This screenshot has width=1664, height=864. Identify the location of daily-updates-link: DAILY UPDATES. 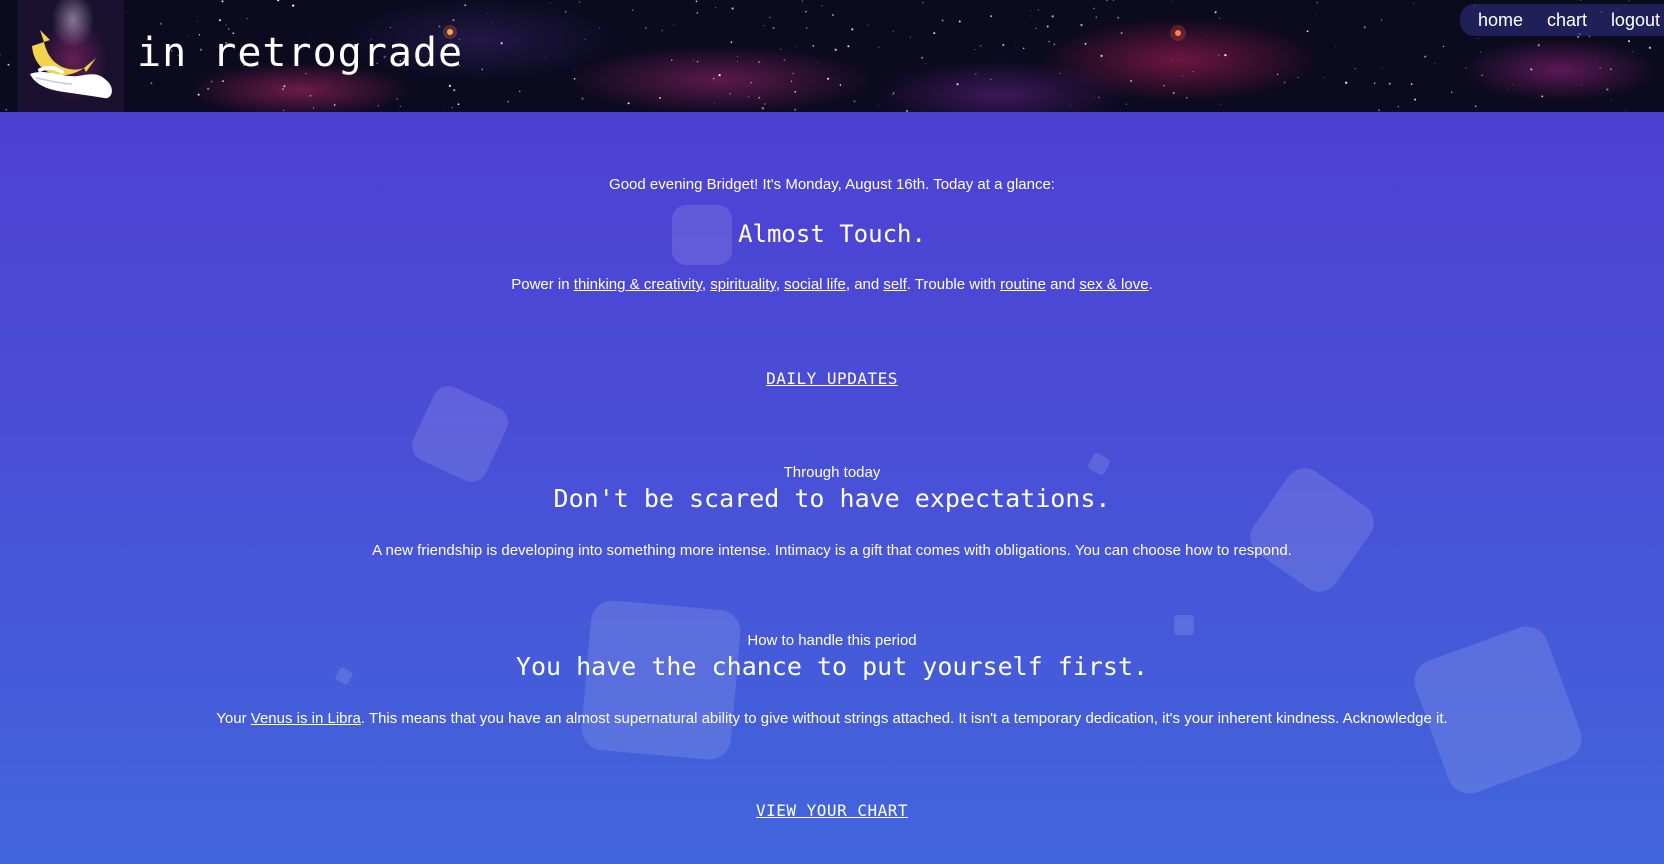
(832, 378).